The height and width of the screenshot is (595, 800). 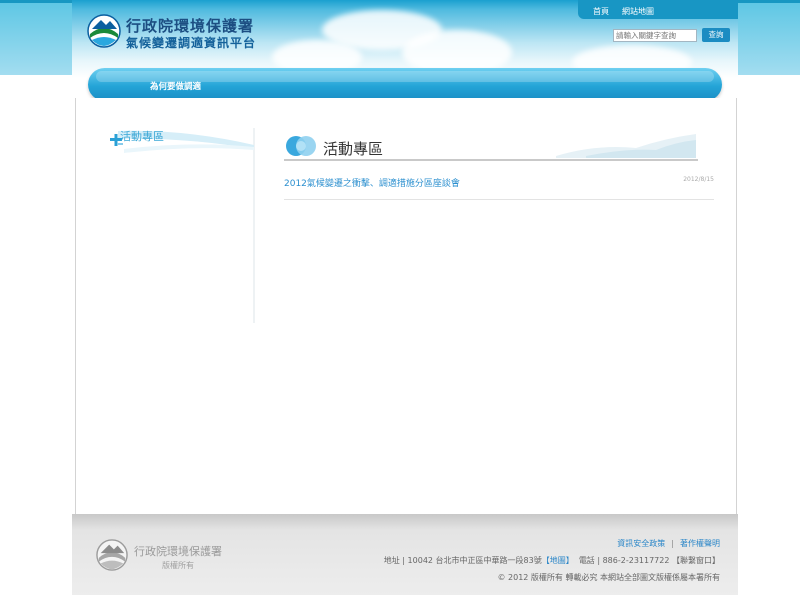 What do you see at coordinates (716, 35) in the screenshot?
I see `search-button: 查詢` at bounding box center [716, 35].